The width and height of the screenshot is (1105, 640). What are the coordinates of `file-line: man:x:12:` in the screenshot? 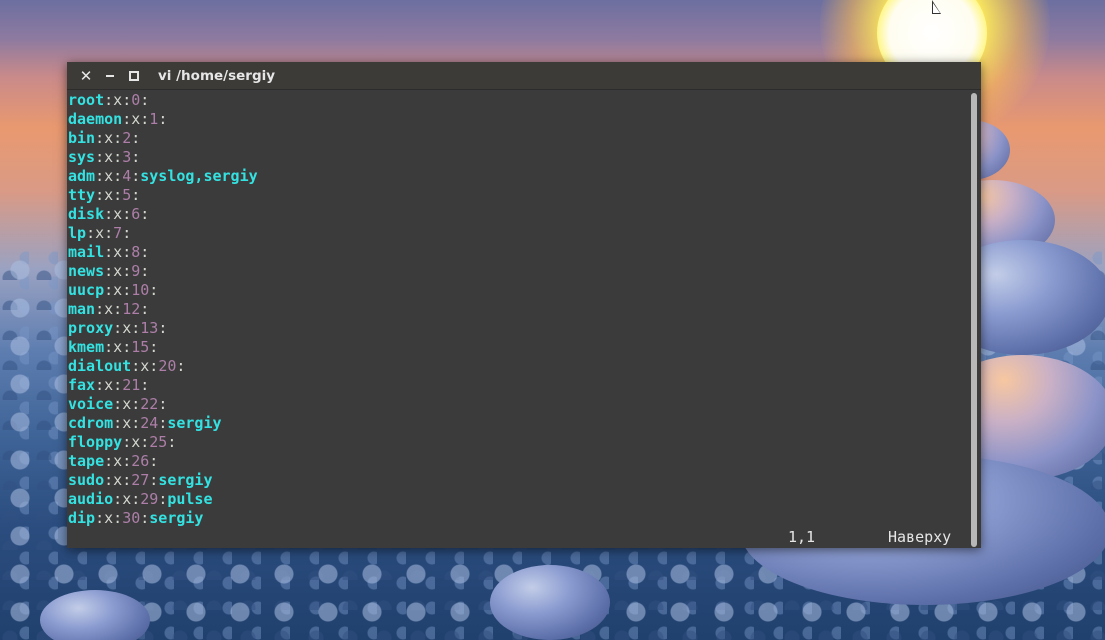 It's located at (163, 309).